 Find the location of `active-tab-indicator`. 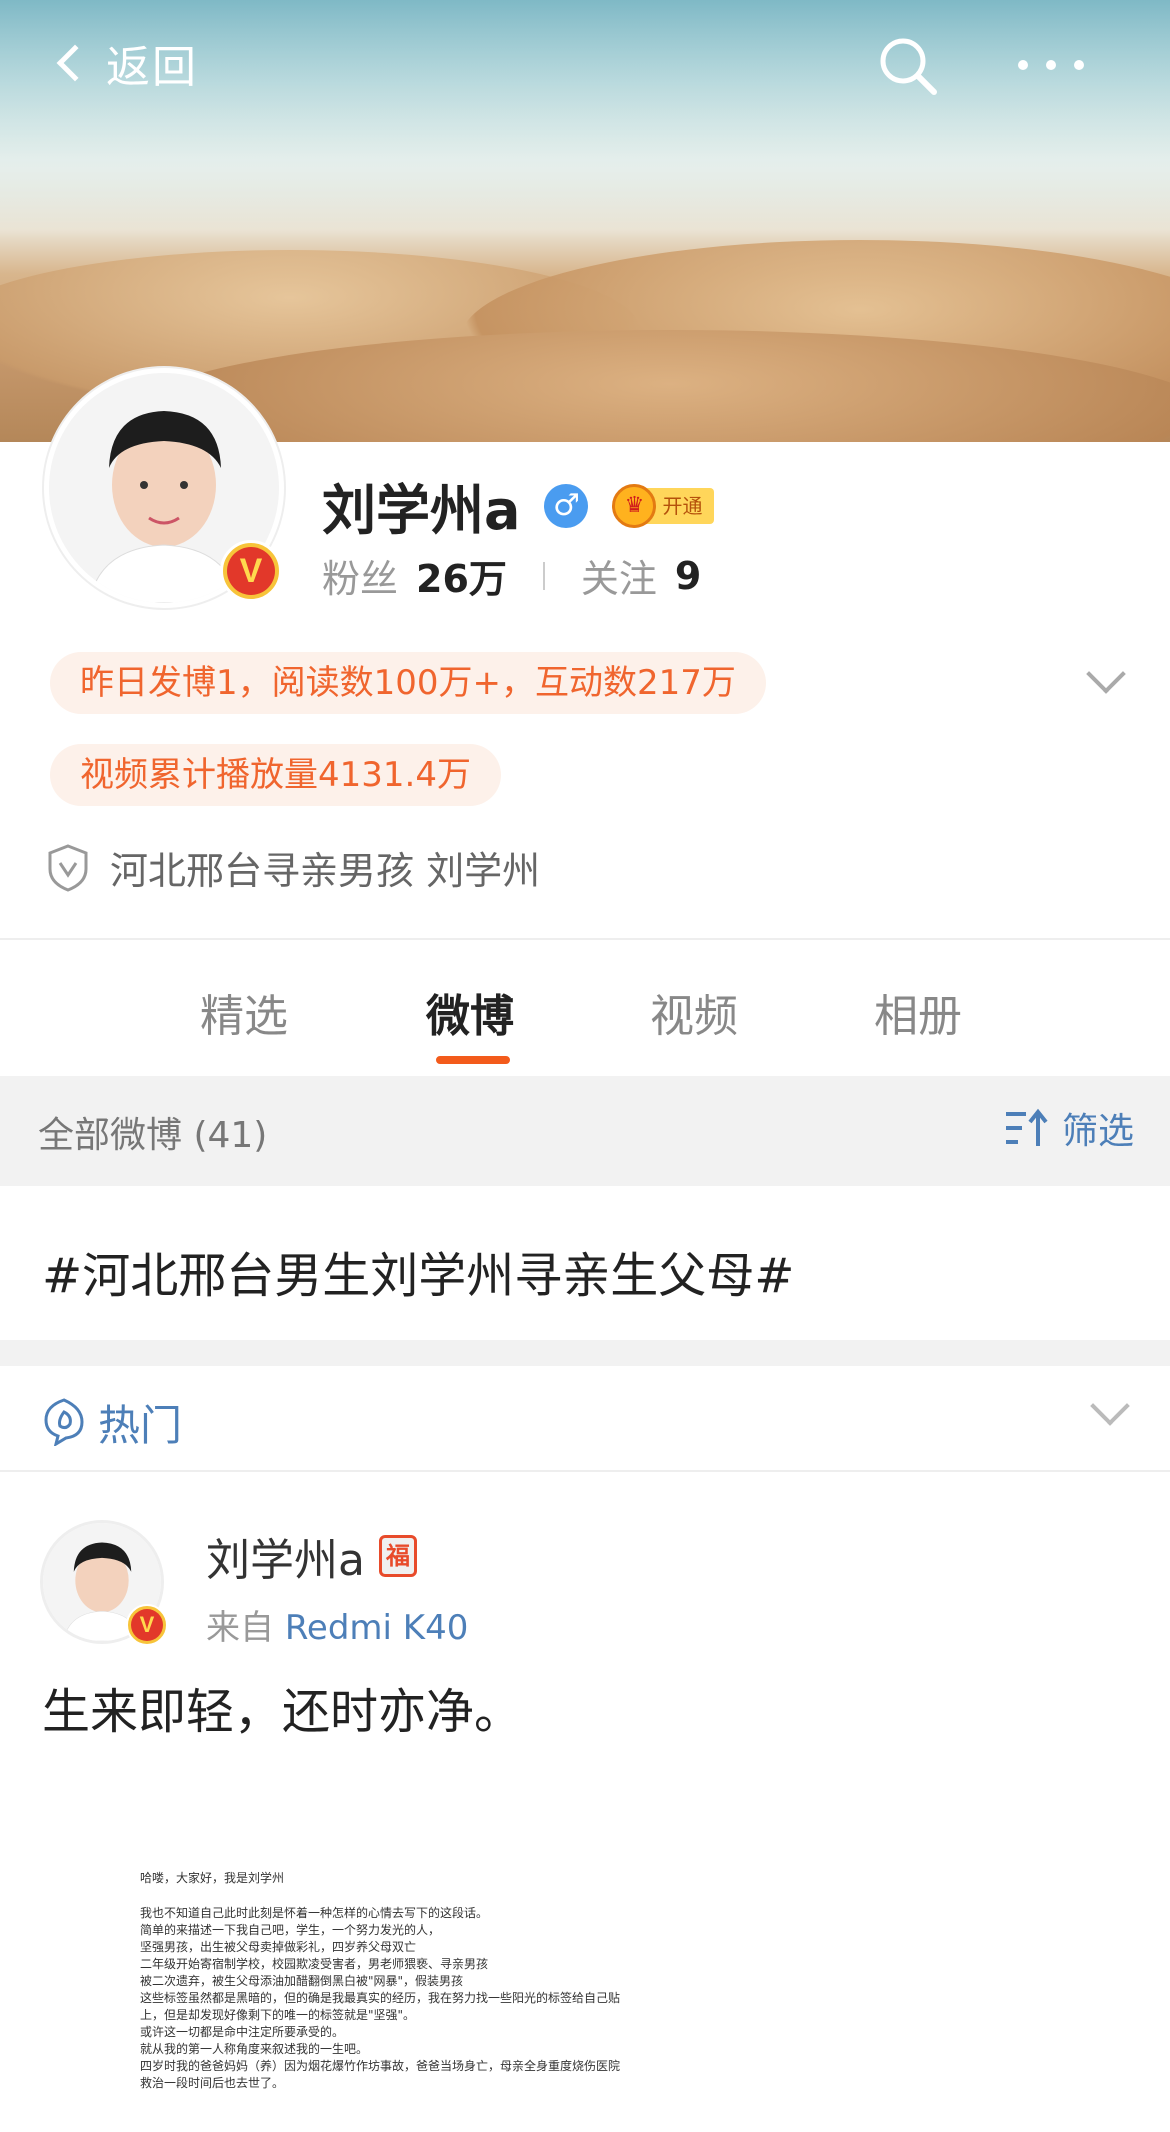

active-tab-indicator is located at coordinates (473, 1060).